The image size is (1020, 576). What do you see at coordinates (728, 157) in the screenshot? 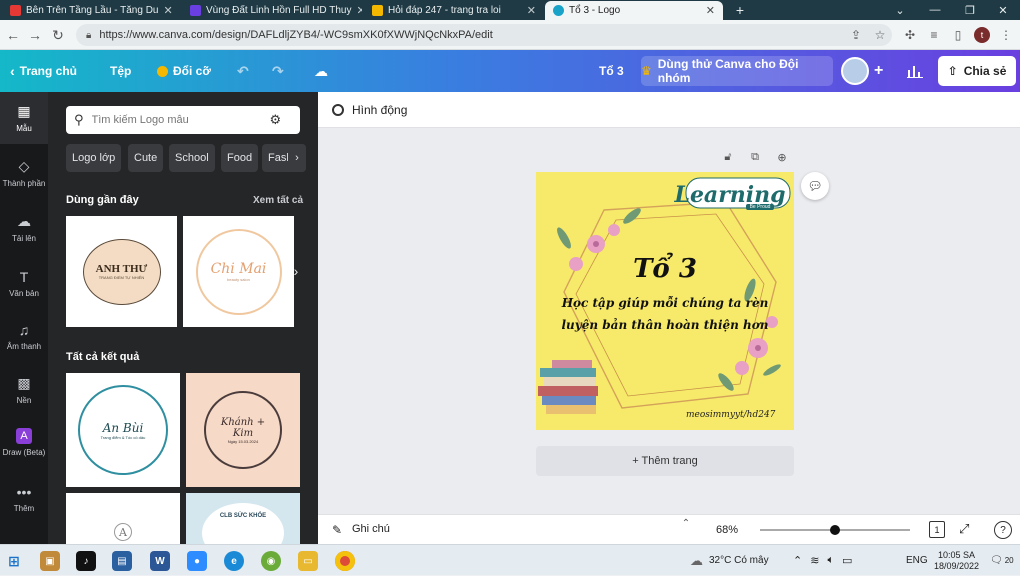
I see `lock-icon: 🔓︎` at bounding box center [728, 157].